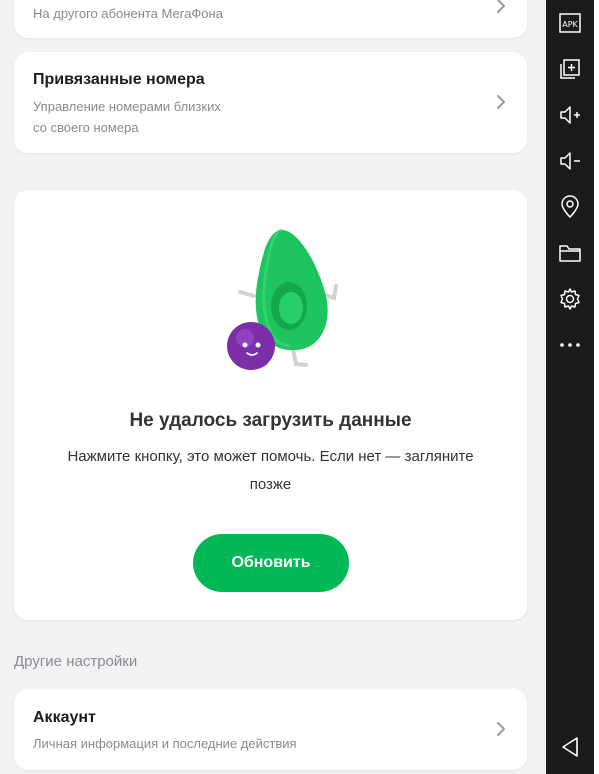 The width and height of the screenshot is (599, 774). What do you see at coordinates (271, 563) in the screenshot?
I see `refresh-button: Обновить` at bounding box center [271, 563].